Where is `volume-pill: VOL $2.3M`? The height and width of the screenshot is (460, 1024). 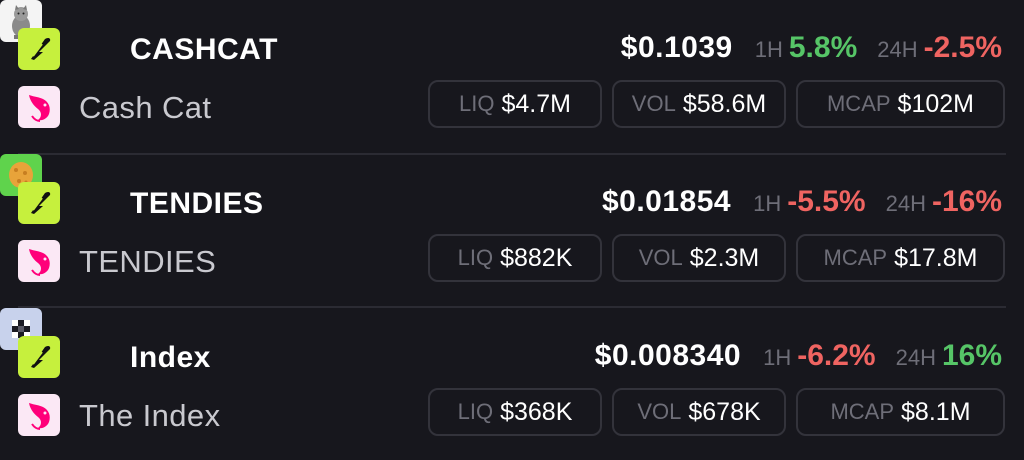
volume-pill: VOL $2.3M is located at coordinates (699, 258).